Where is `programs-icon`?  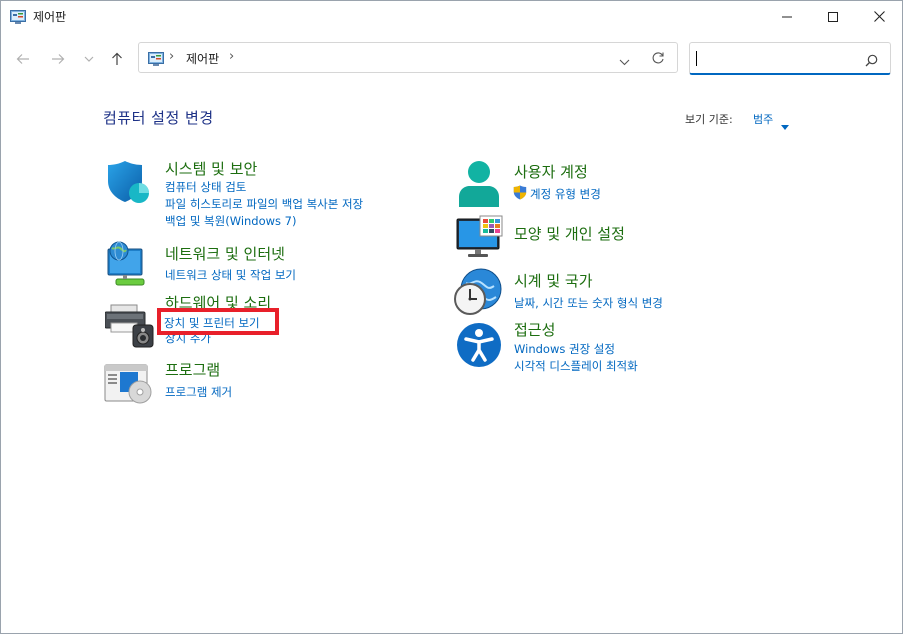
programs-icon is located at coordinates (129, 387).